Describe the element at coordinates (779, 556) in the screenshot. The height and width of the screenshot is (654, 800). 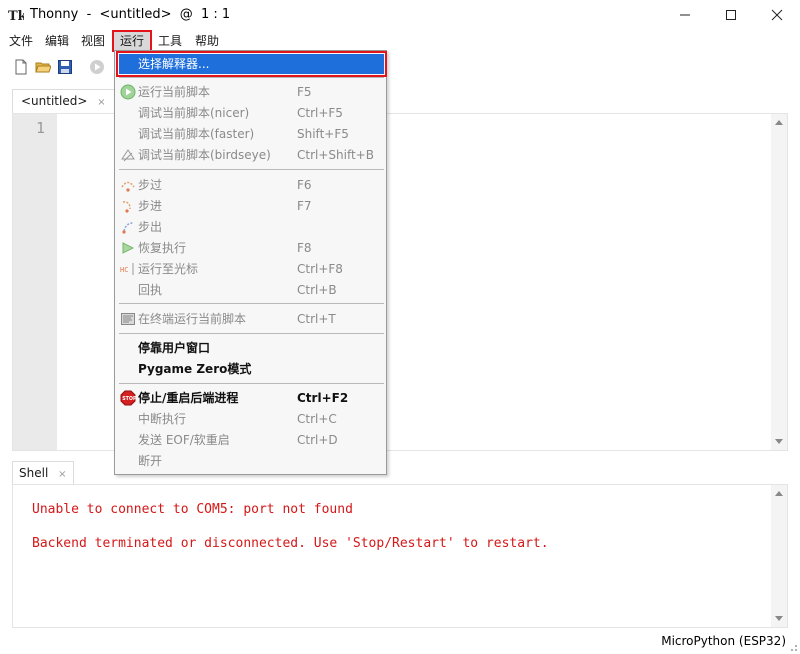
I see `shell-scrollbar` at that location.